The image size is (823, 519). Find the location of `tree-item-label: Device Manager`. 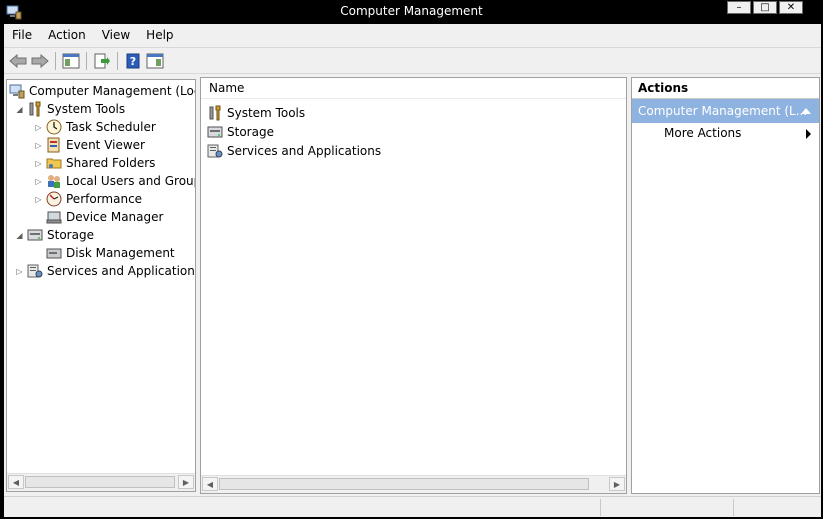

tree-item-label: Device Manager is located at coordinates (115, 217).